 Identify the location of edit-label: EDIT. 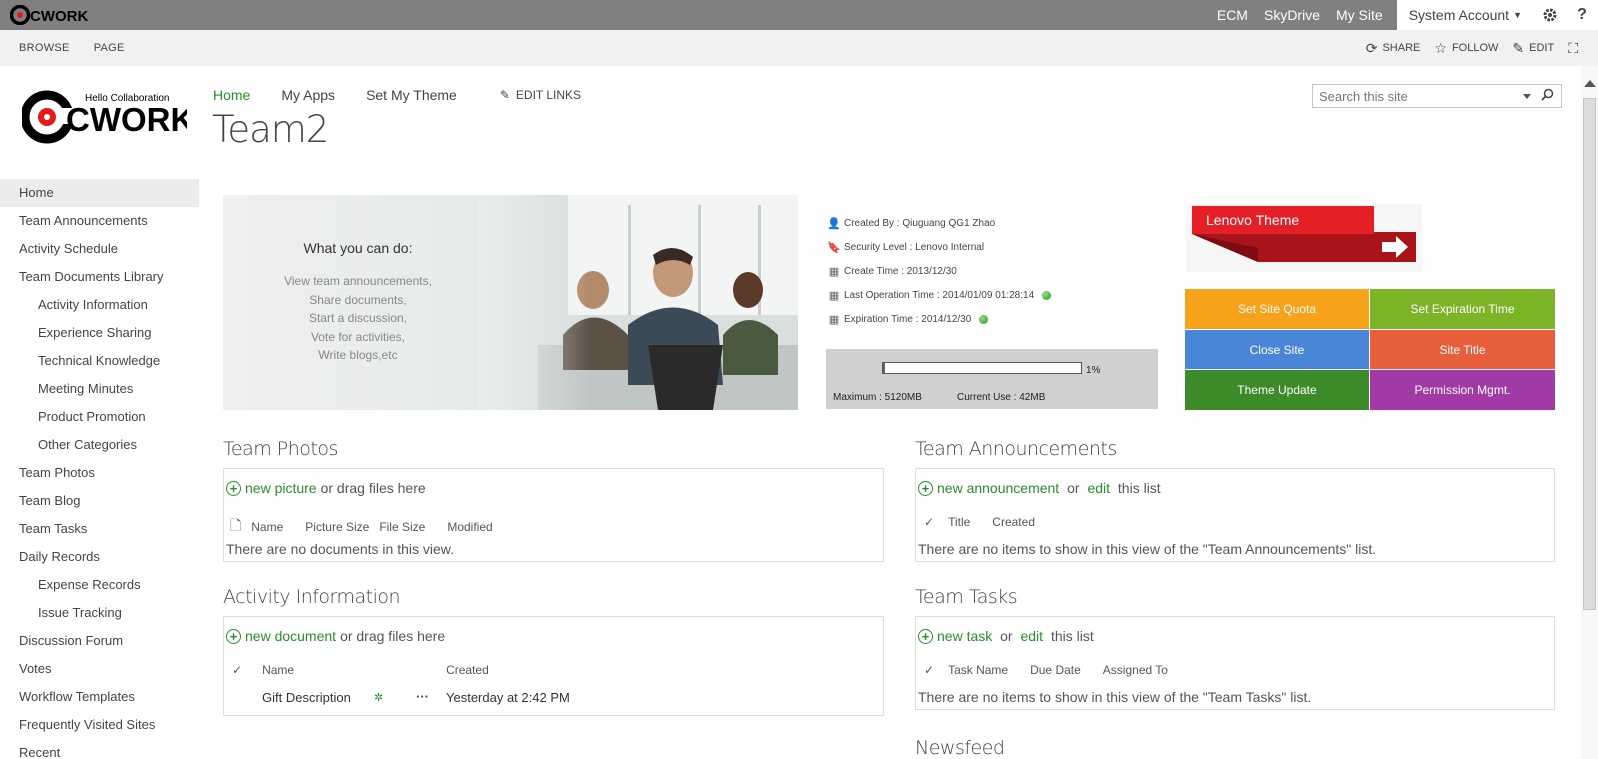
(1542, 48).